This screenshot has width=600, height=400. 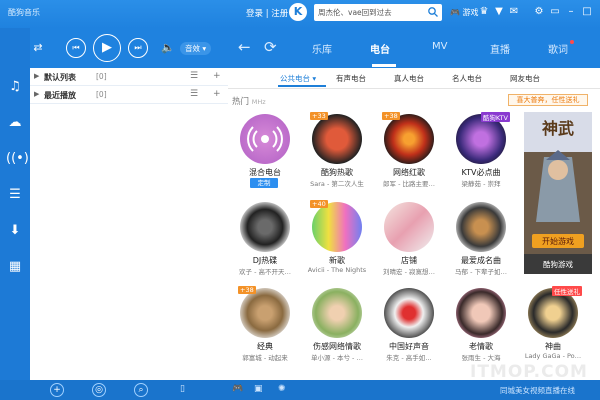 I want to click on login-register-link: 登录 | 注册, so click(x=267, y=13).